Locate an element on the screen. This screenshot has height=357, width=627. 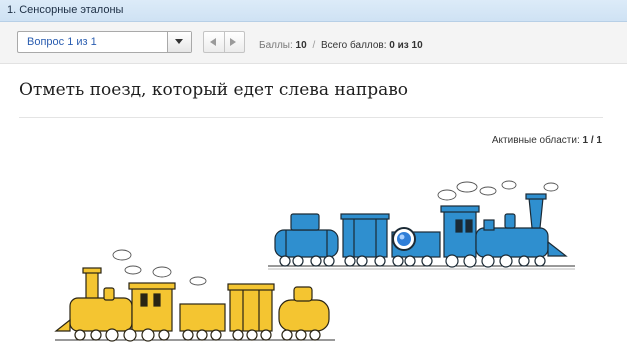
next-question-button is located at coordinates (234, 42).